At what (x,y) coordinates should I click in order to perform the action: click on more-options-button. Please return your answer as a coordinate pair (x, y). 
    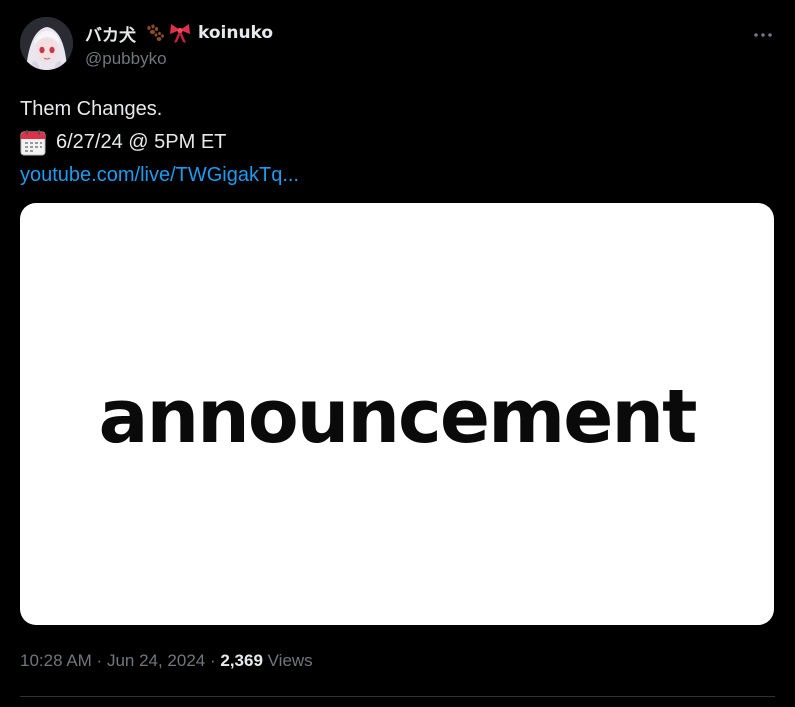
    Looking at the image, I should click on (763, 35).